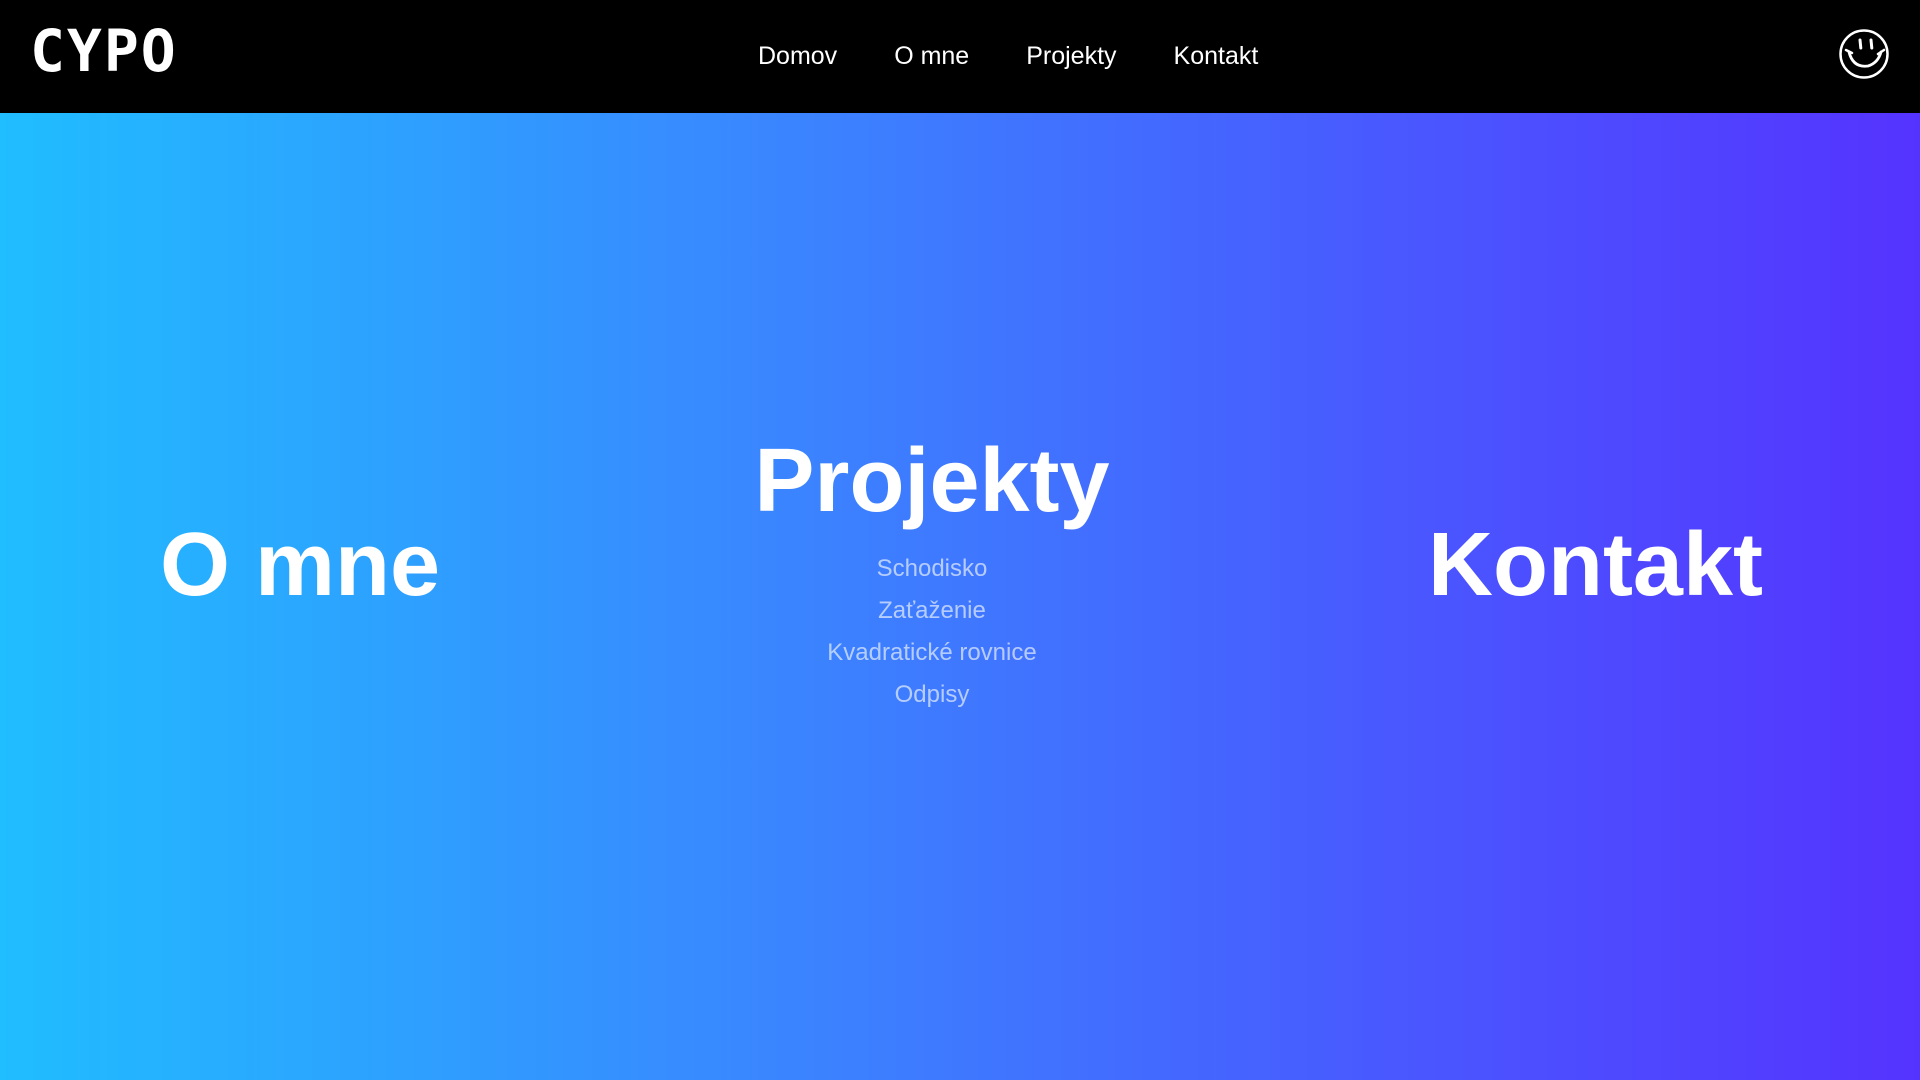 The height and width of the screenshot is (1080, 1920). I want to click on project-link-schodisko: Schodisko, so click(932, 569).